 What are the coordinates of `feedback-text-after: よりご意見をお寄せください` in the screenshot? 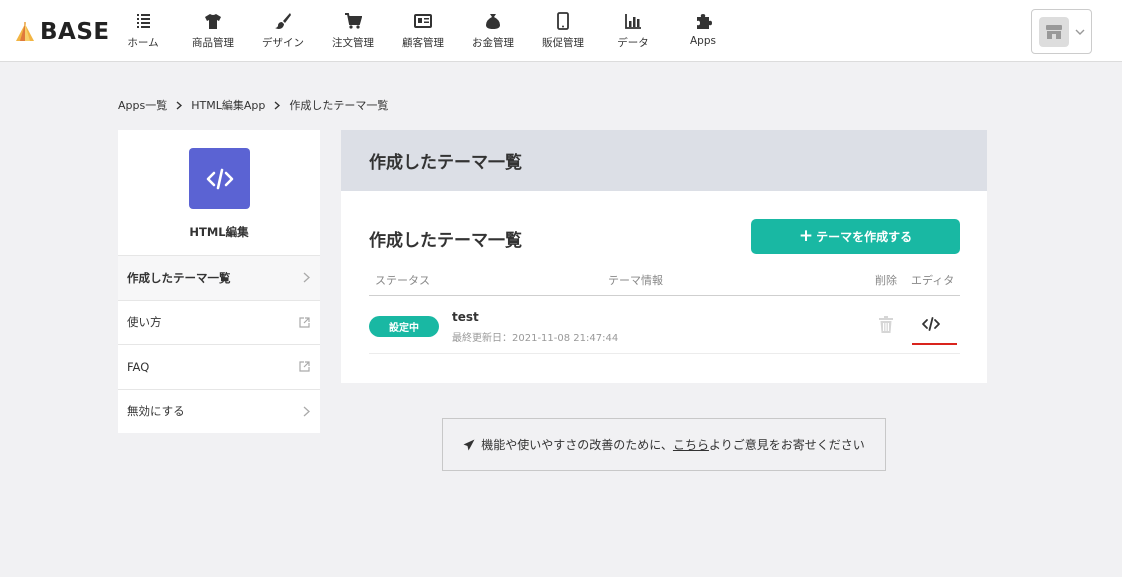 It's located at (786, 445).